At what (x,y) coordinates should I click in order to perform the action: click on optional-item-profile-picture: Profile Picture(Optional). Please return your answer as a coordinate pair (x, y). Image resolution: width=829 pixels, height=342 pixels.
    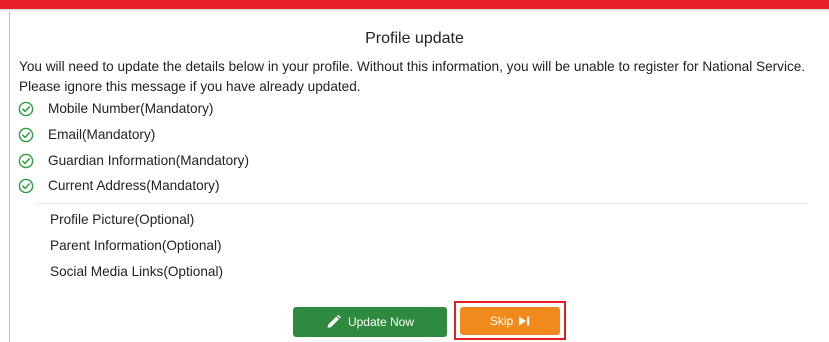
    Looking at the image, I should click on (122, 219).